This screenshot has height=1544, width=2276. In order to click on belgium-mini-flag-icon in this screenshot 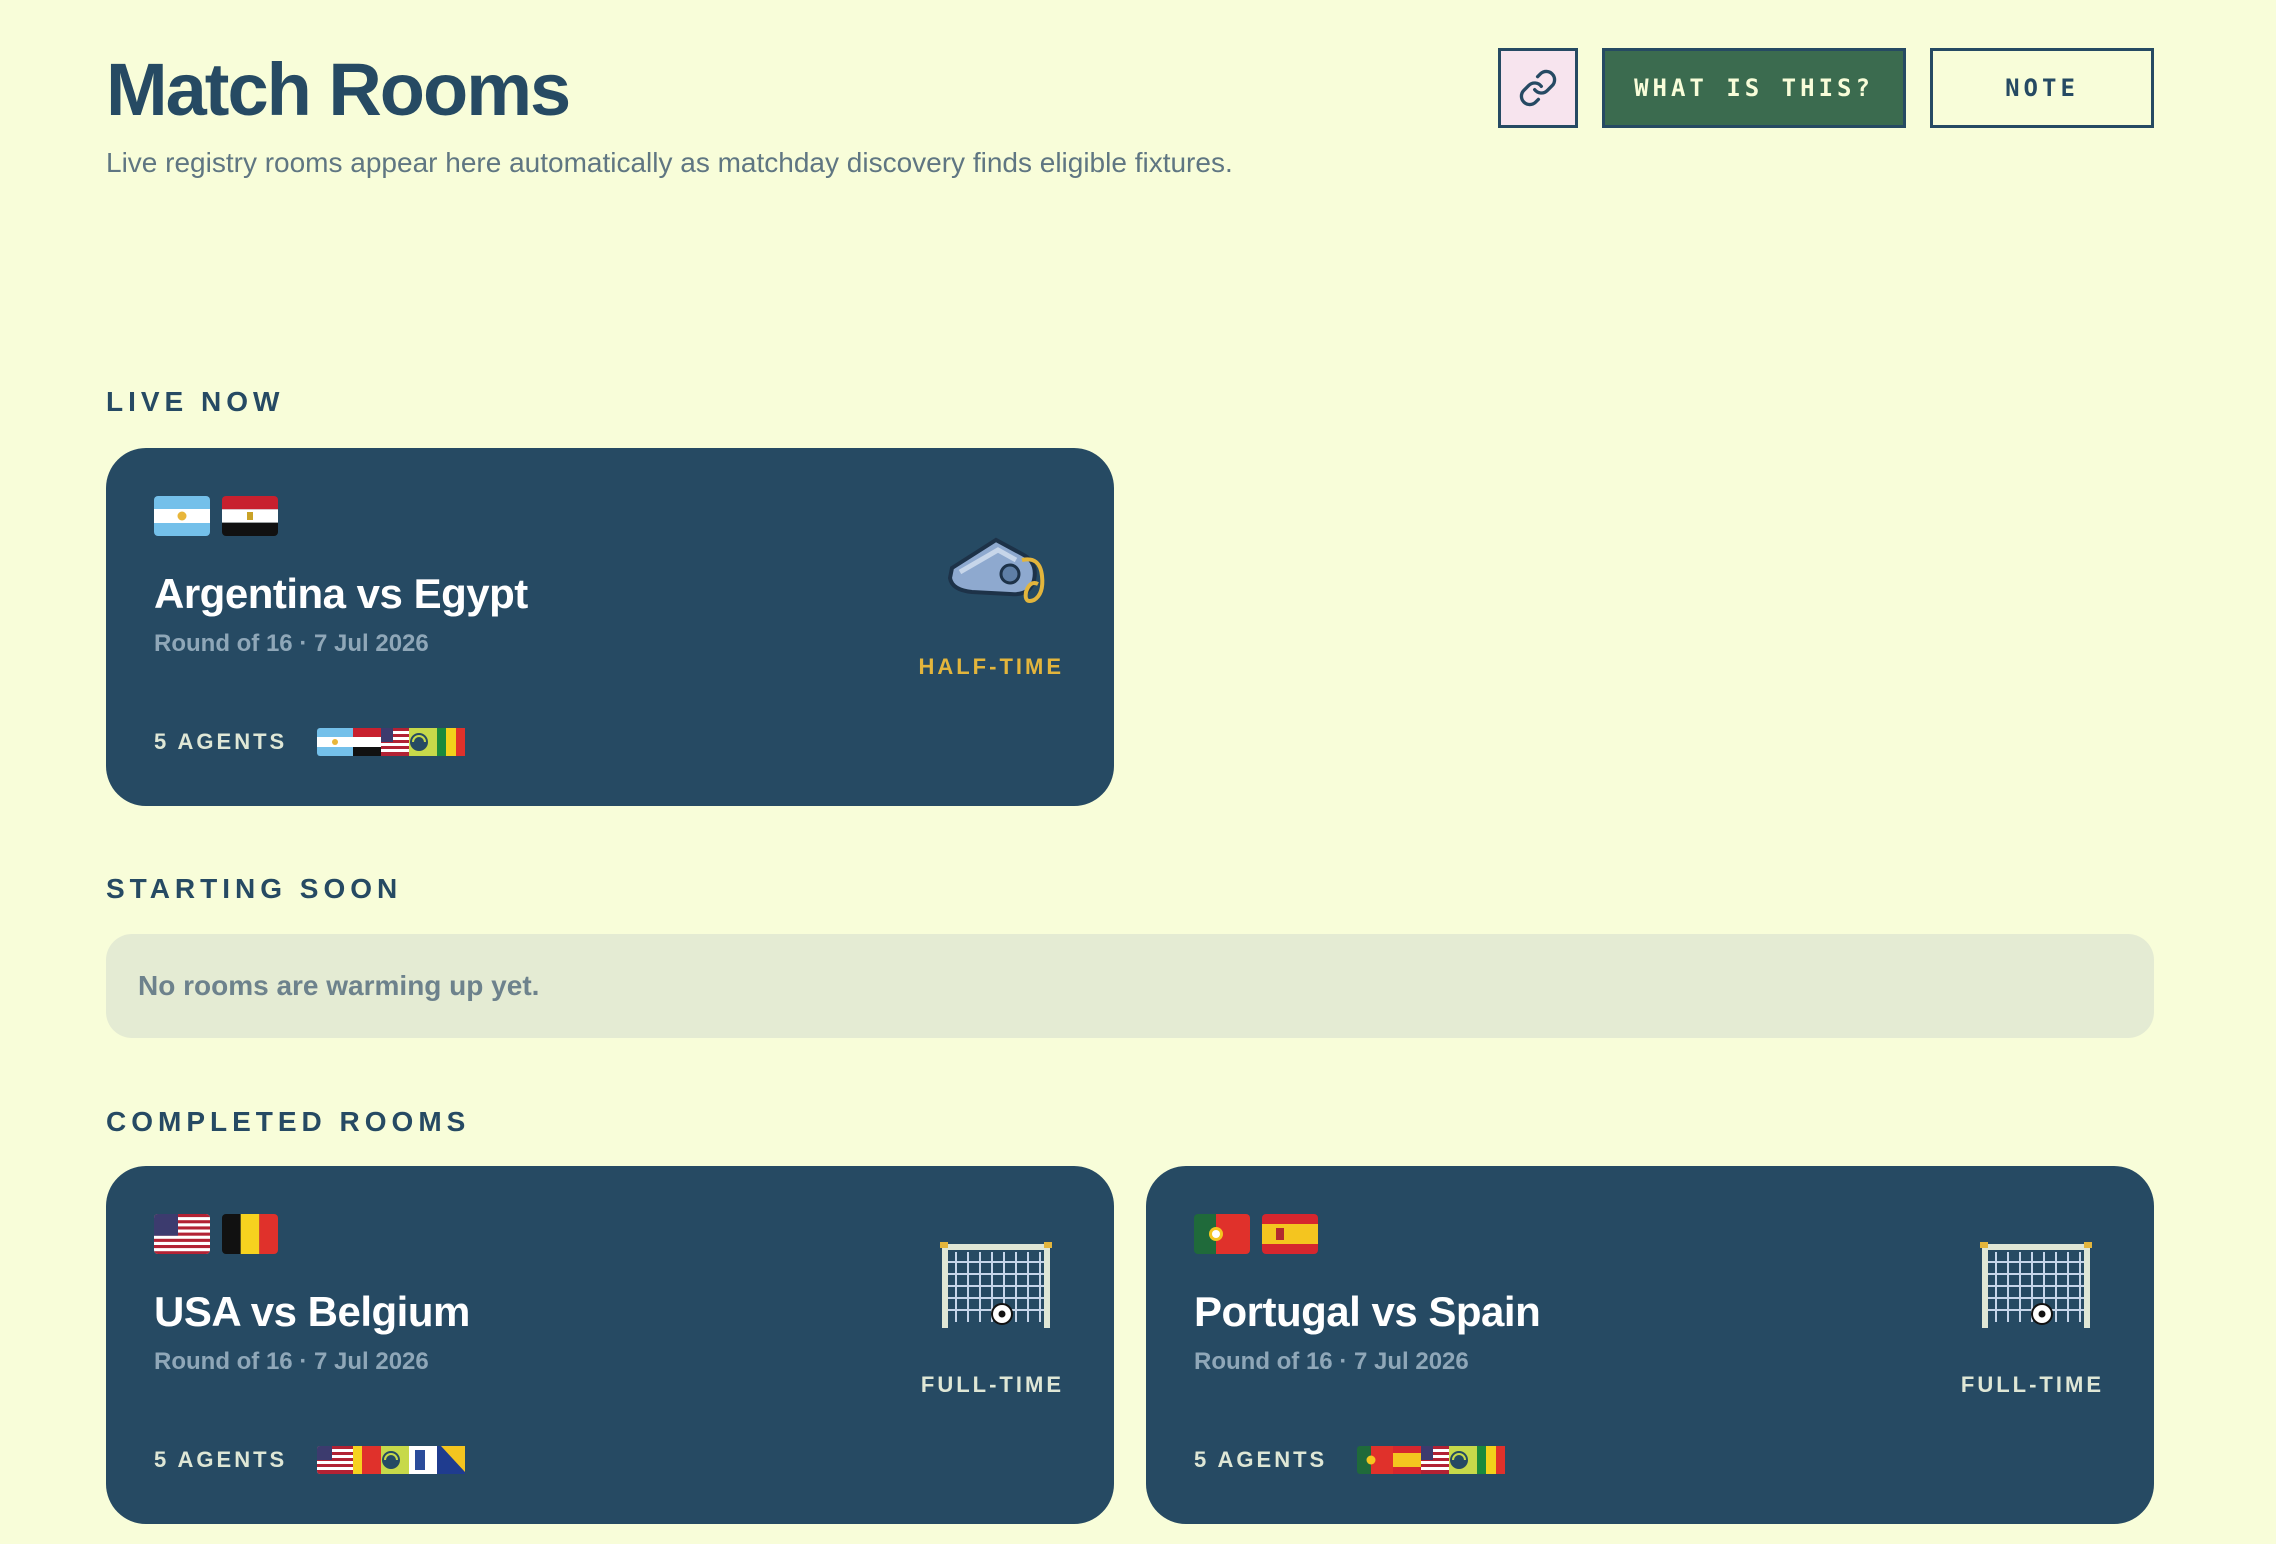, I will do `click(367, 1460)`.